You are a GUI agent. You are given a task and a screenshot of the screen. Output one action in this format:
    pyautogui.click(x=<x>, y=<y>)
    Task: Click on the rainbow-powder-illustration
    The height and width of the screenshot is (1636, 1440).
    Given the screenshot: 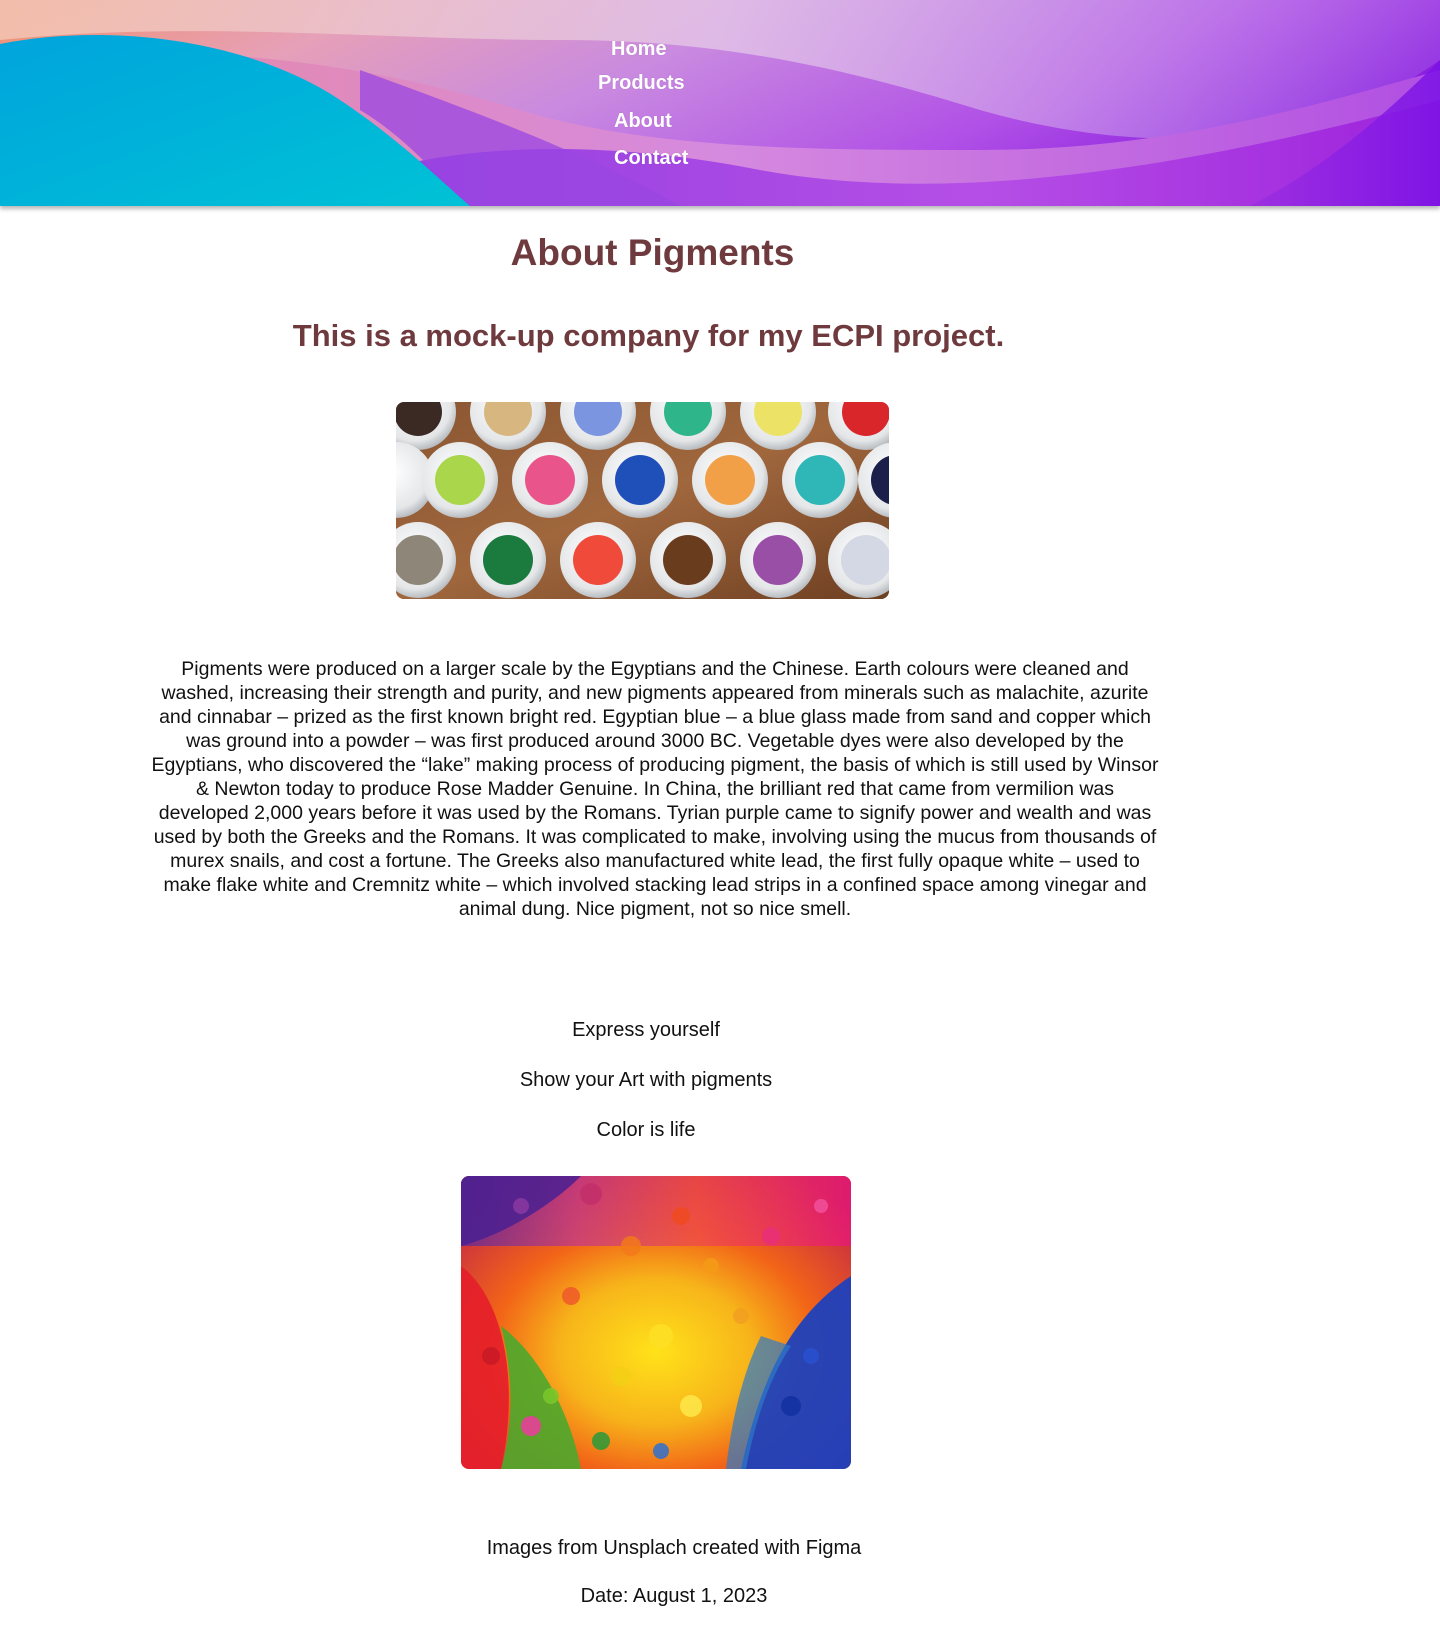 What is the action you would take?
    pyautogui.click(x=656, y=1322)
    